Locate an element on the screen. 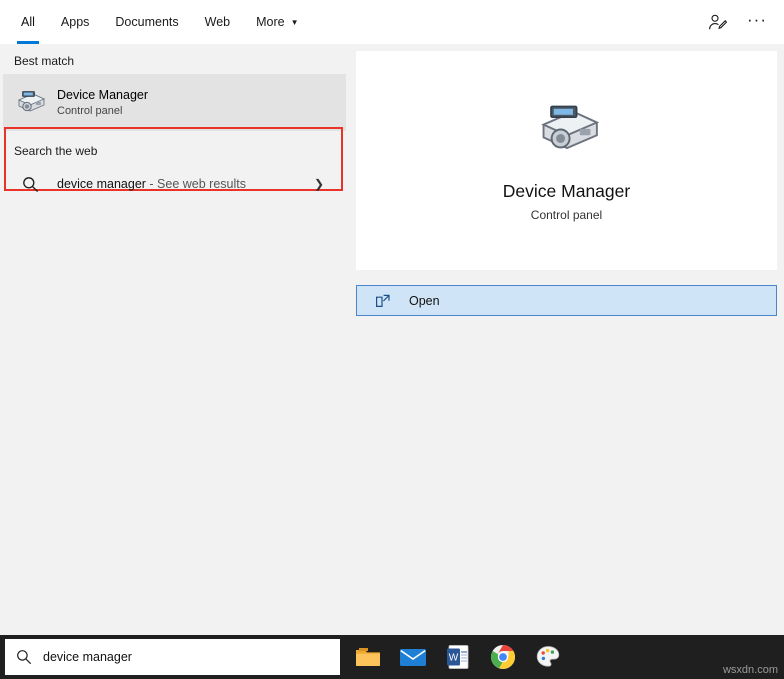 The height and width of the screenshot is (679, 784). open-button: Open is located at coordinates (566, 300).